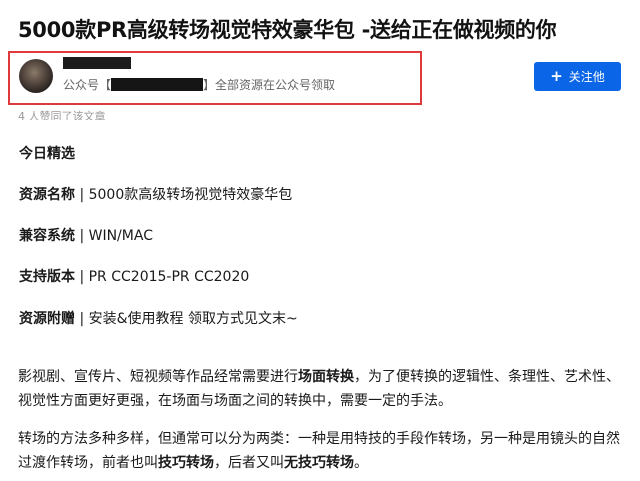  Describe the element at coordinates (36, 76) in the screenshot. I see `author-avatar` at that location.